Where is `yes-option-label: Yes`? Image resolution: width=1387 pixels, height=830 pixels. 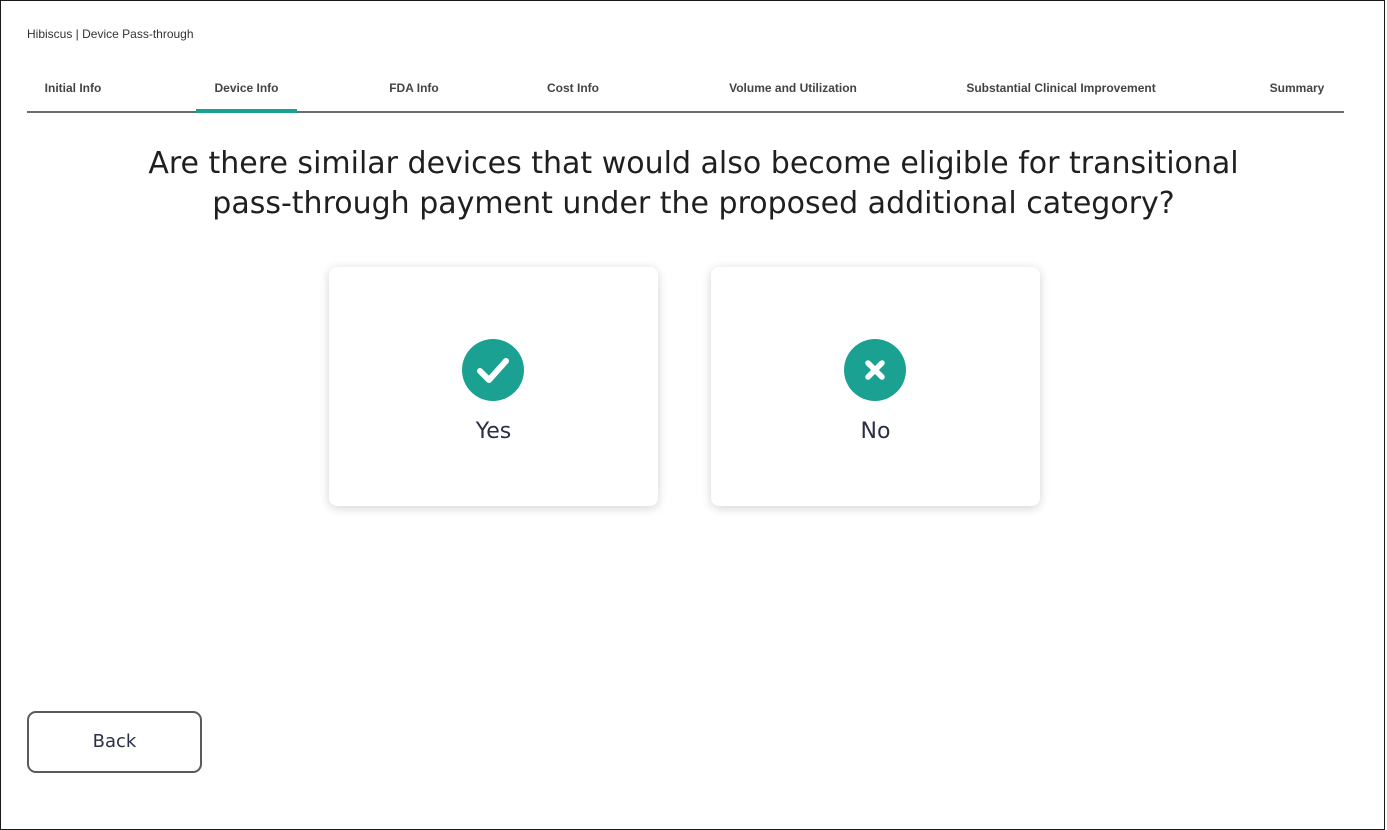 yes-option-label: Yes is located at coordinates (493, 431).